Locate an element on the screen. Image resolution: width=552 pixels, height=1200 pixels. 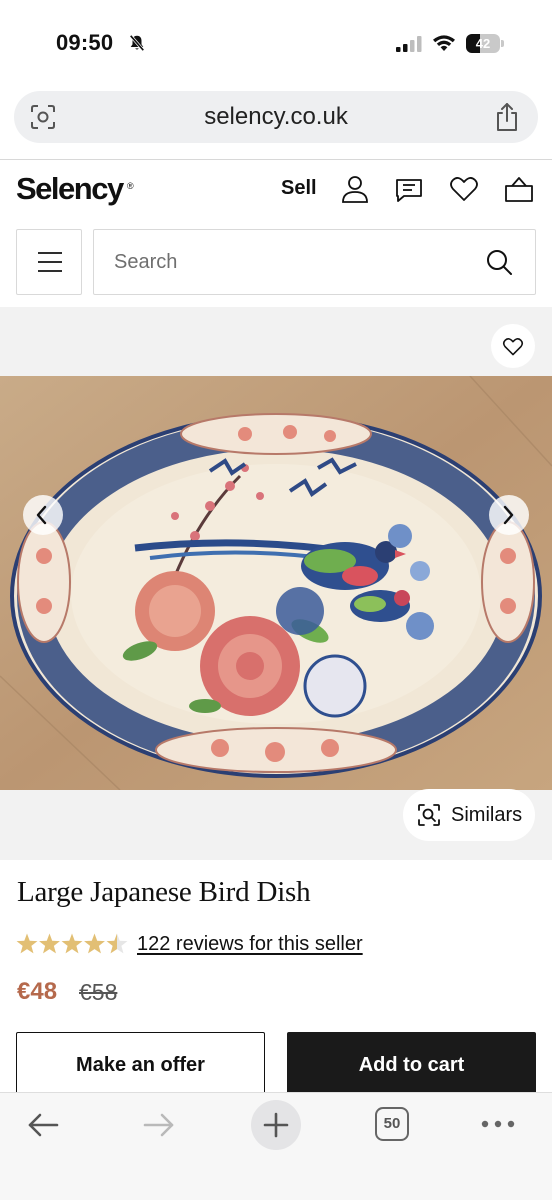
similars-button: Similars is located at coordinates (469, 815).